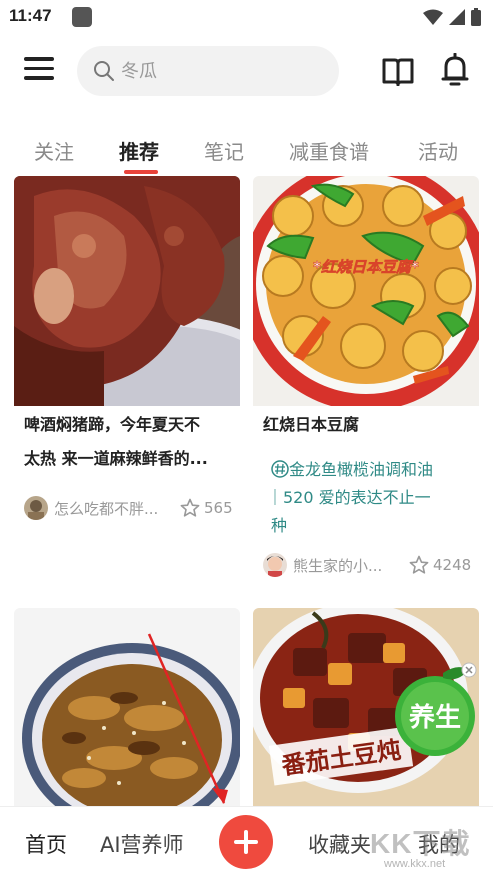 The height and width of the screenshot is (878, 493). What do you see at coordinates (39, 70) in the screenshot?
I see `menu-icon` at bounding box center [39, 70].